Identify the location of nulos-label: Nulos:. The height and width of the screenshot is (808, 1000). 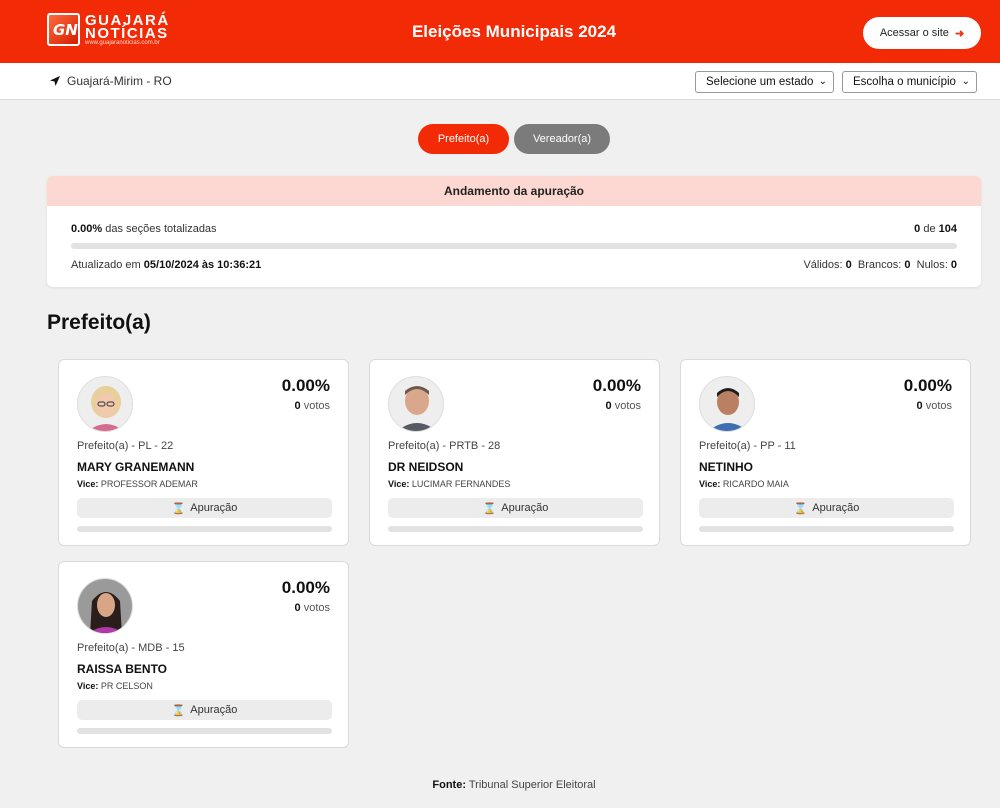
(932, 265).